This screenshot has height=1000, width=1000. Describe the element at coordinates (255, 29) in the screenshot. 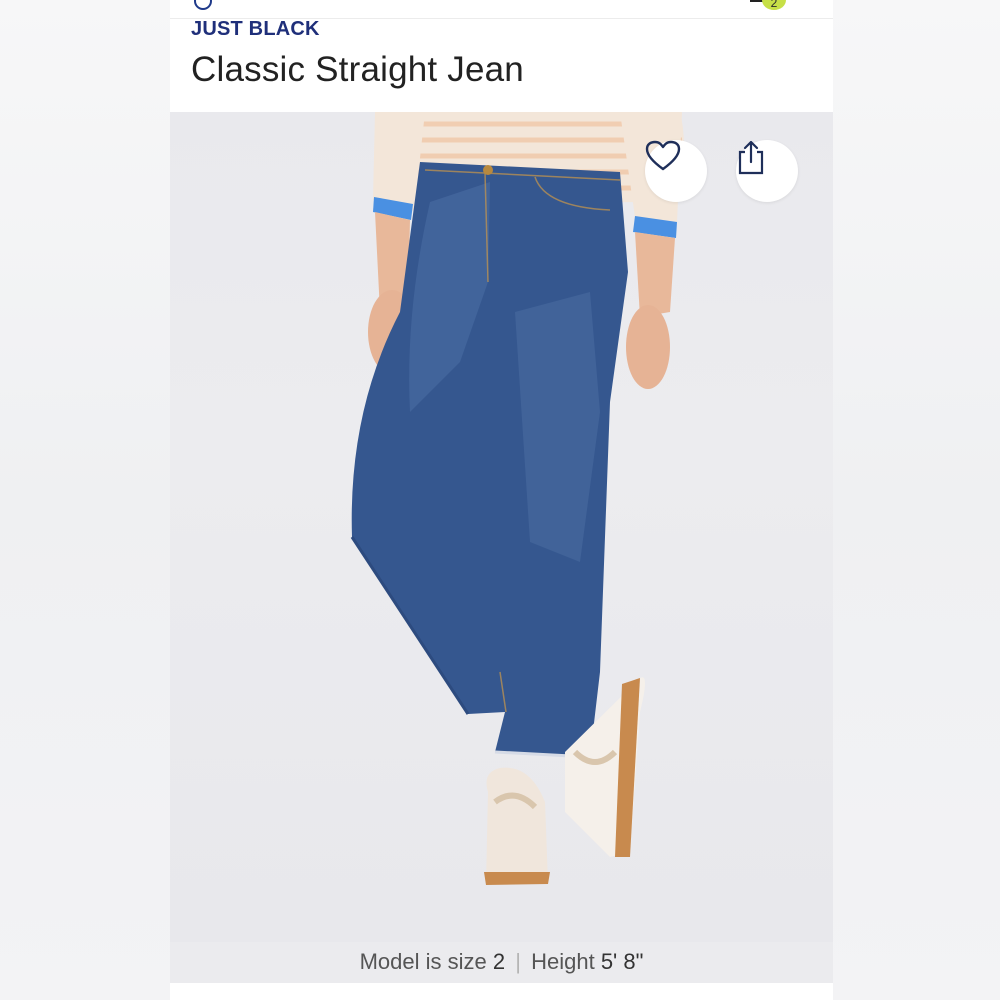

I see `product-brand: JUST BLACK` at that location.